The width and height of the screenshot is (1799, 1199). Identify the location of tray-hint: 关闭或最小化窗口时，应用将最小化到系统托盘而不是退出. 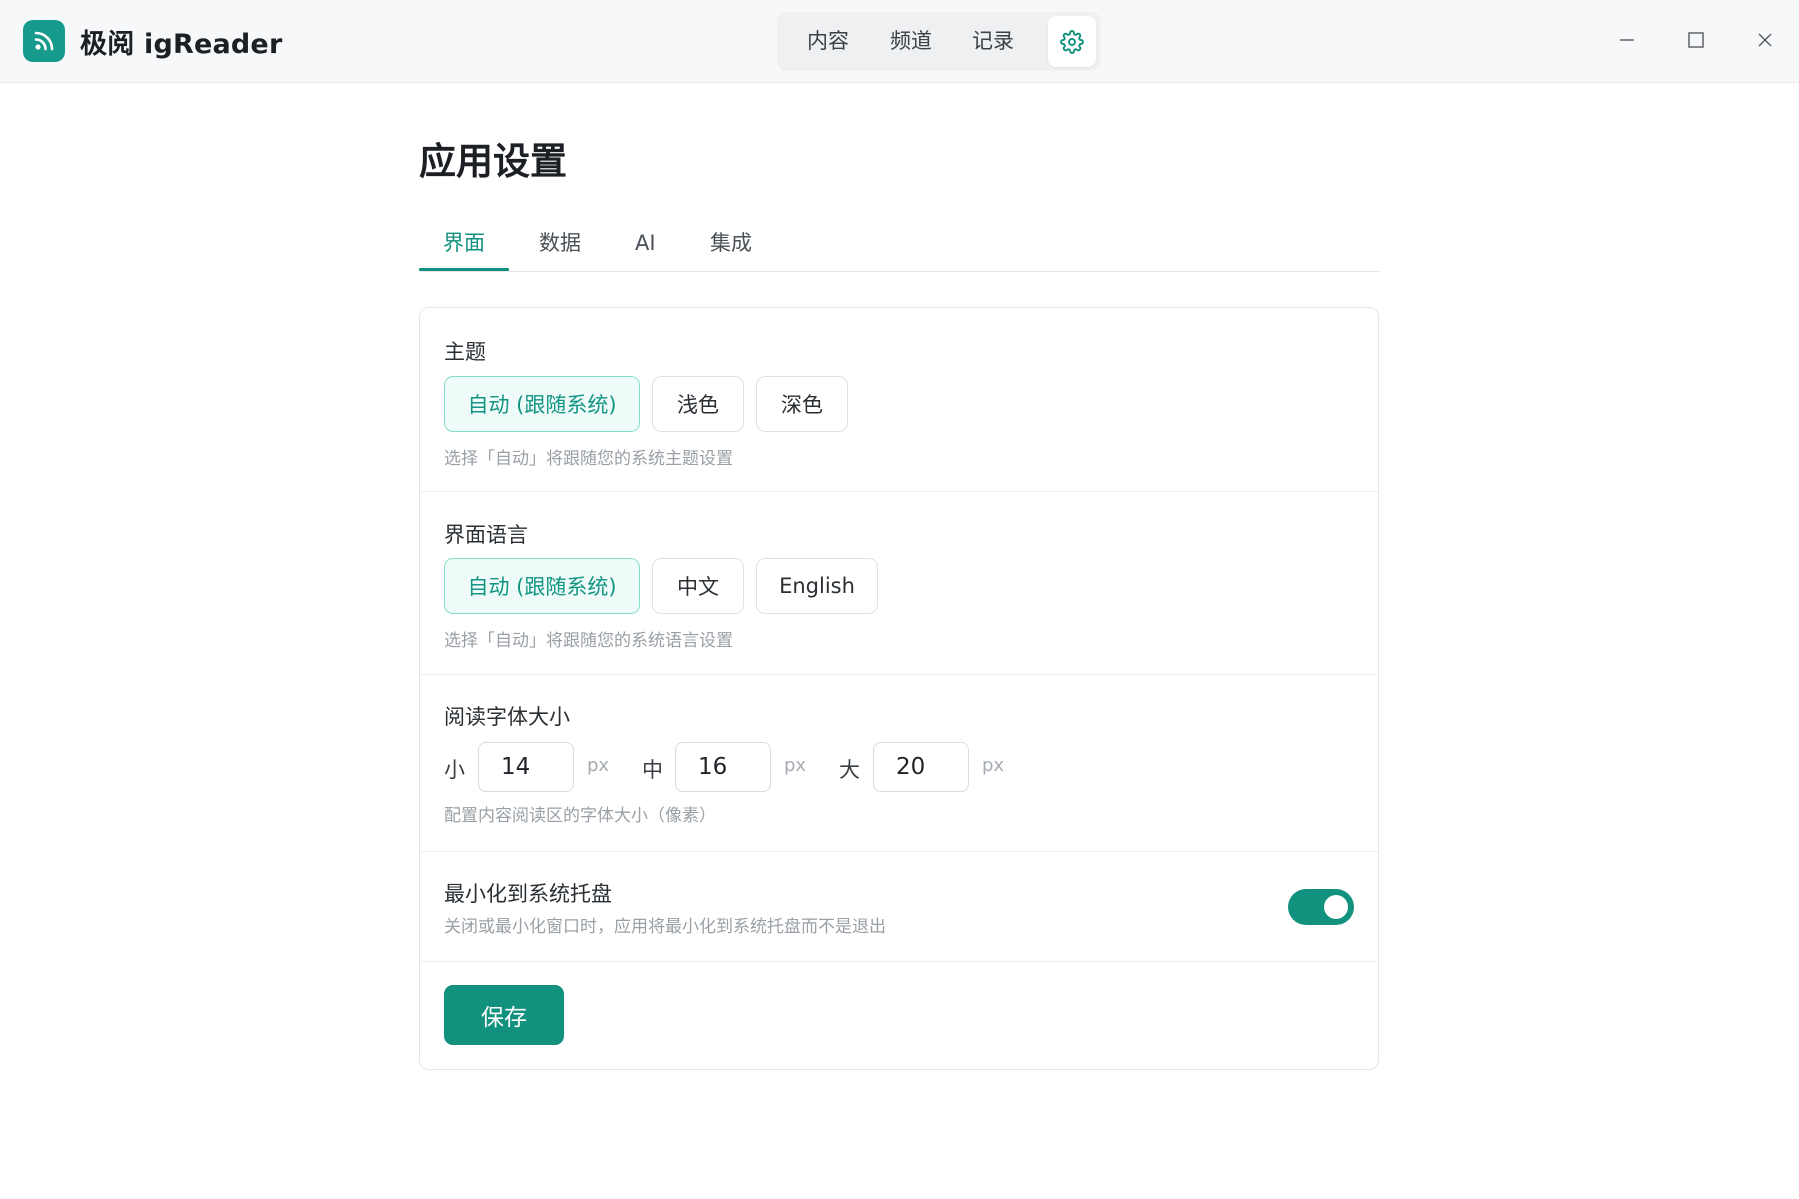
(665, 927).